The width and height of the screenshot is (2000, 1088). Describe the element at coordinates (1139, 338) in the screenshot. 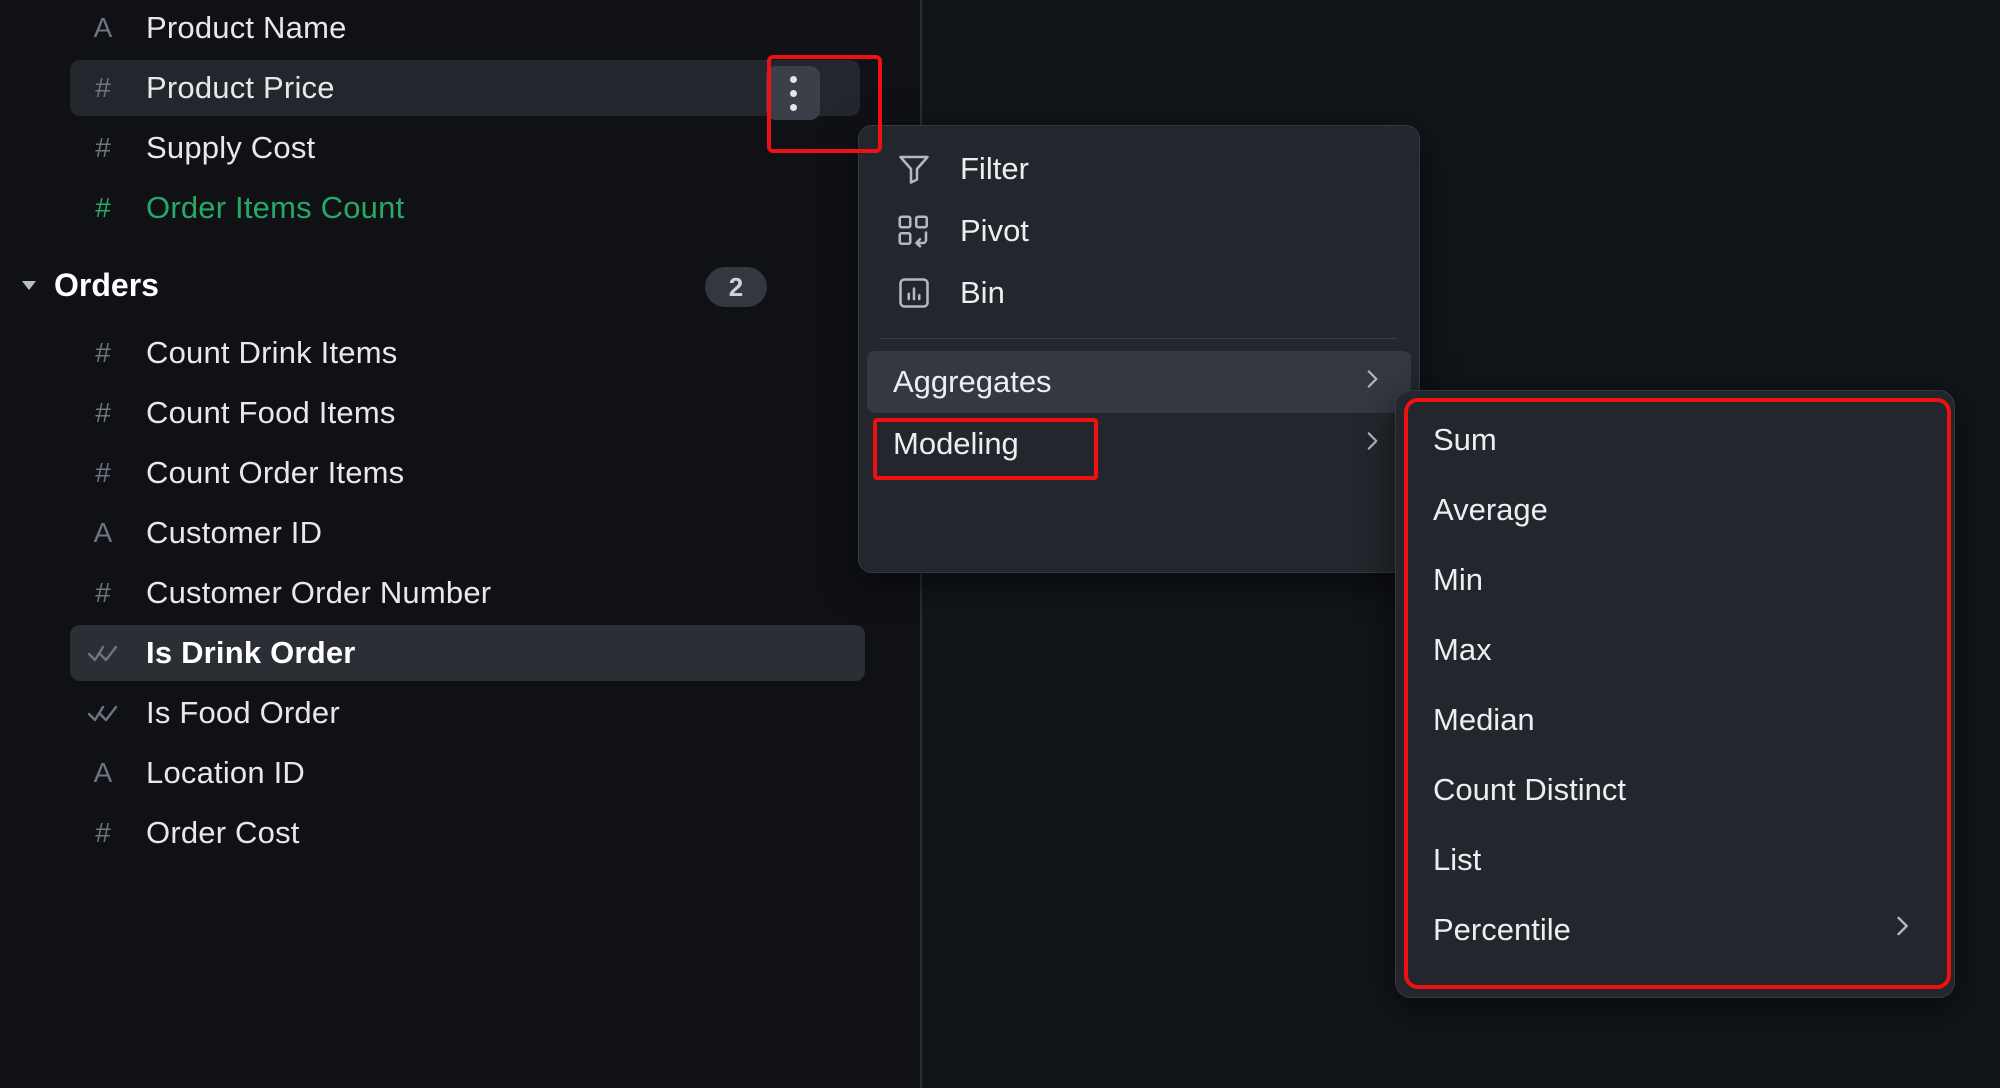

I see `menu-divider` at that location.